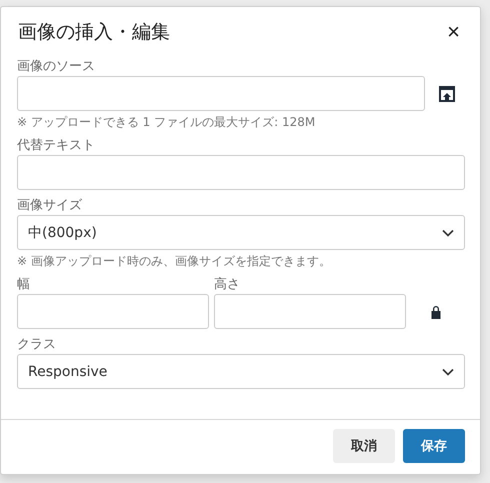 This screenshot has width=490, height=483. Describe the element at coordinates (364, 446) in the screenshot. I see `cancel-button: 取消` at that location.